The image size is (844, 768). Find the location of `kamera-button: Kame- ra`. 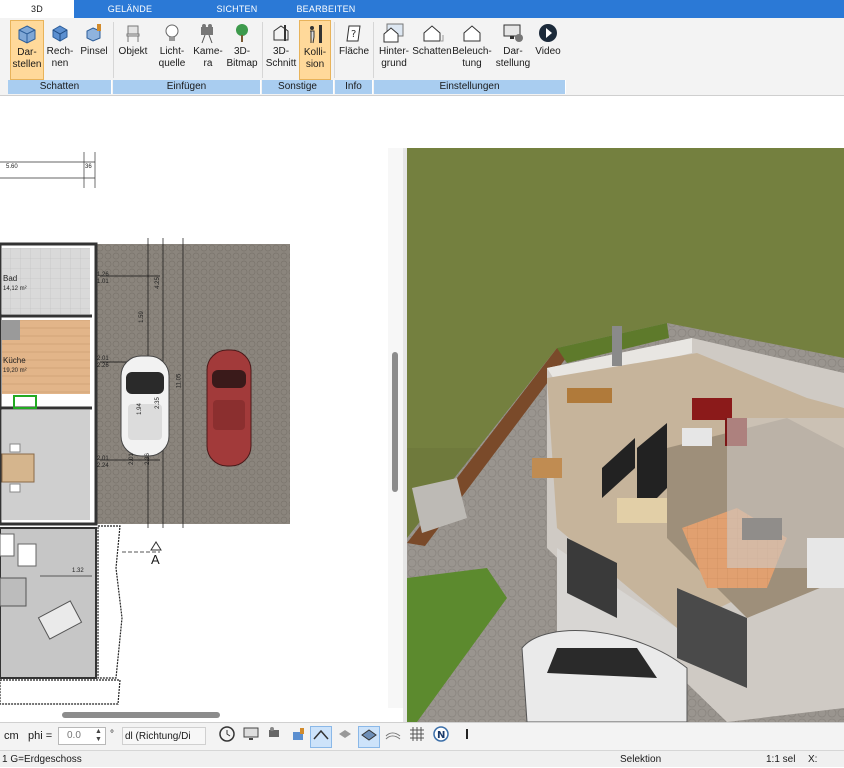

kamera-button: Kame- ra is located at coordinates (208, 50).